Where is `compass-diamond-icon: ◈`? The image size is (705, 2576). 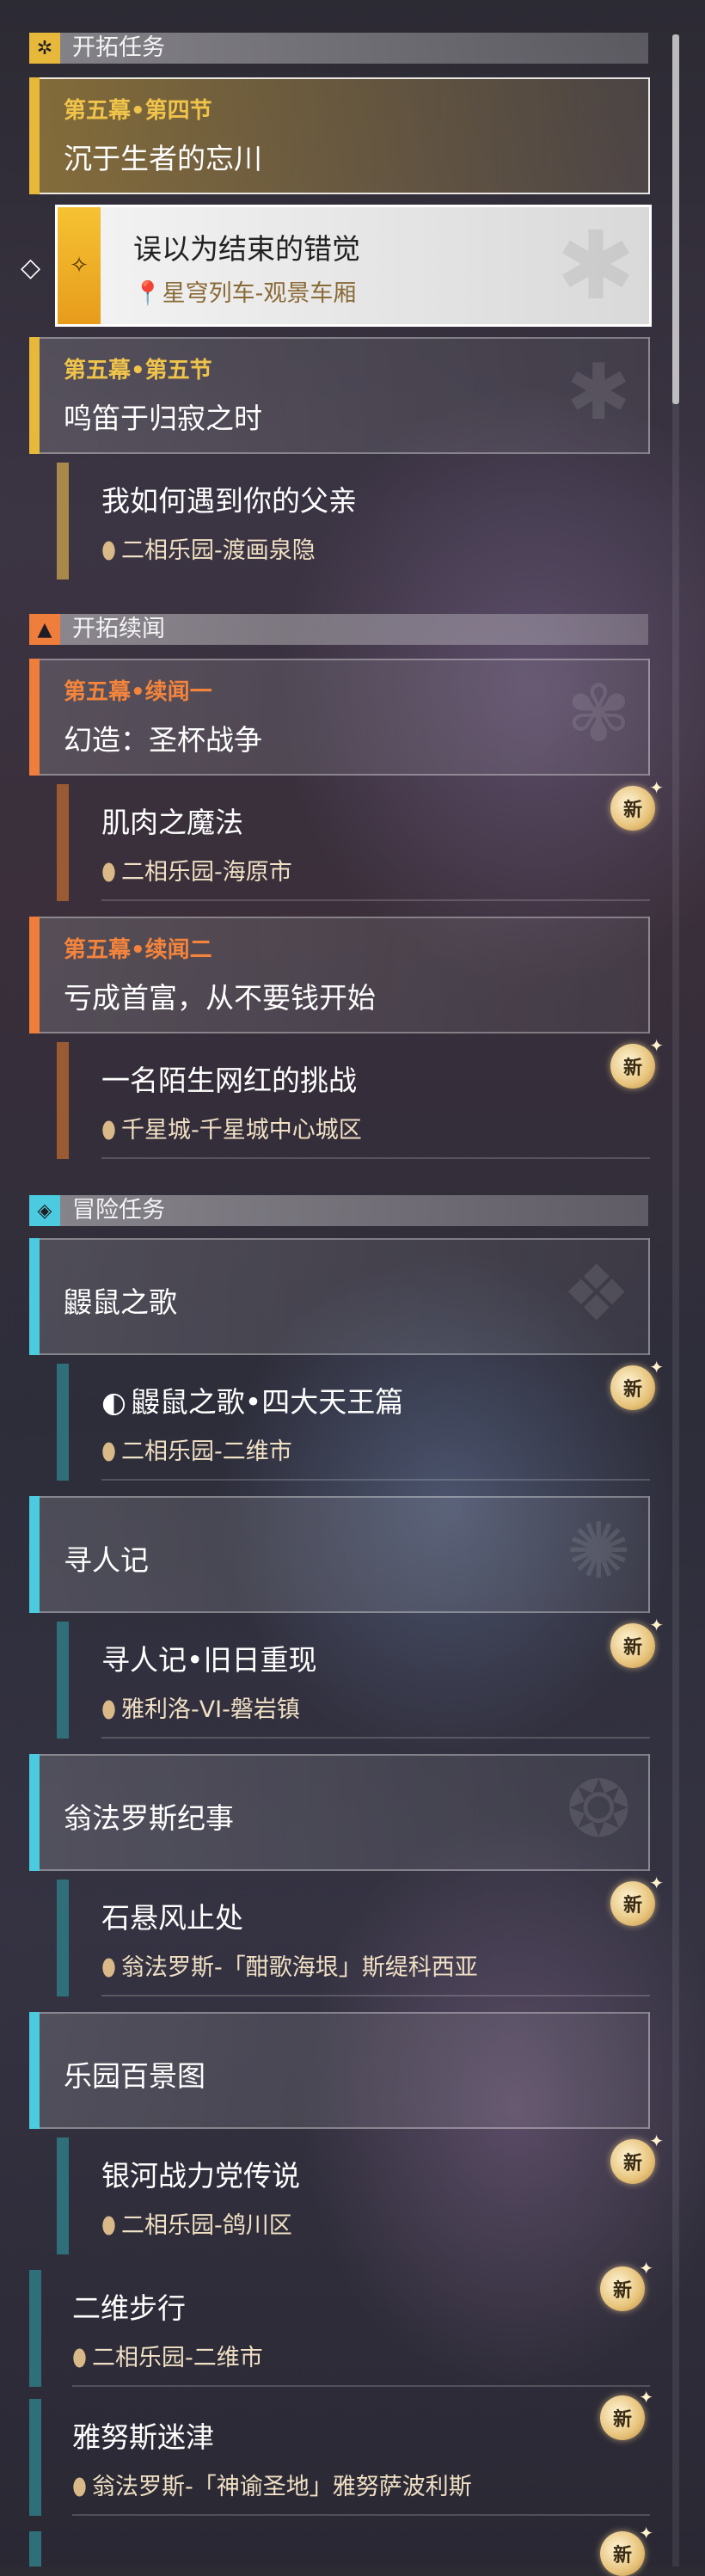 compass-diamond-icon: ◈ is located at coordinates (44, 1210).